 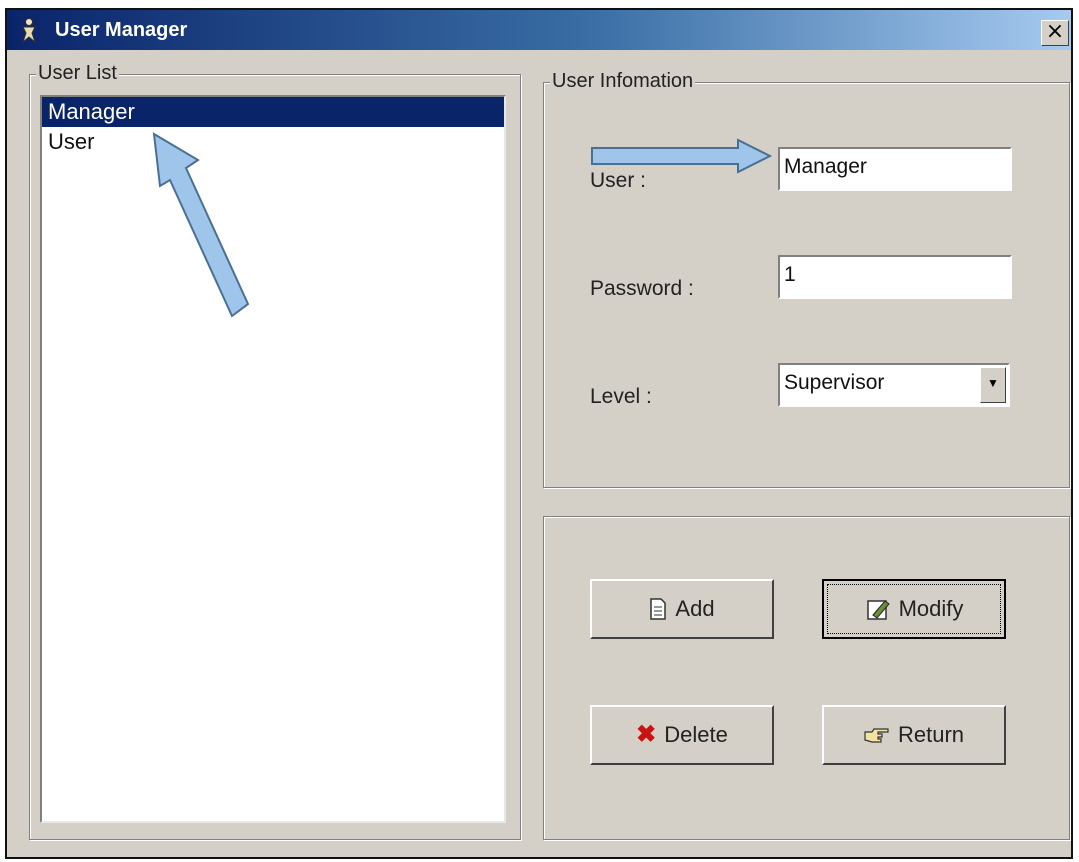 I want to click on chevron-down-icon: ▼, so click(x=993, y=385).